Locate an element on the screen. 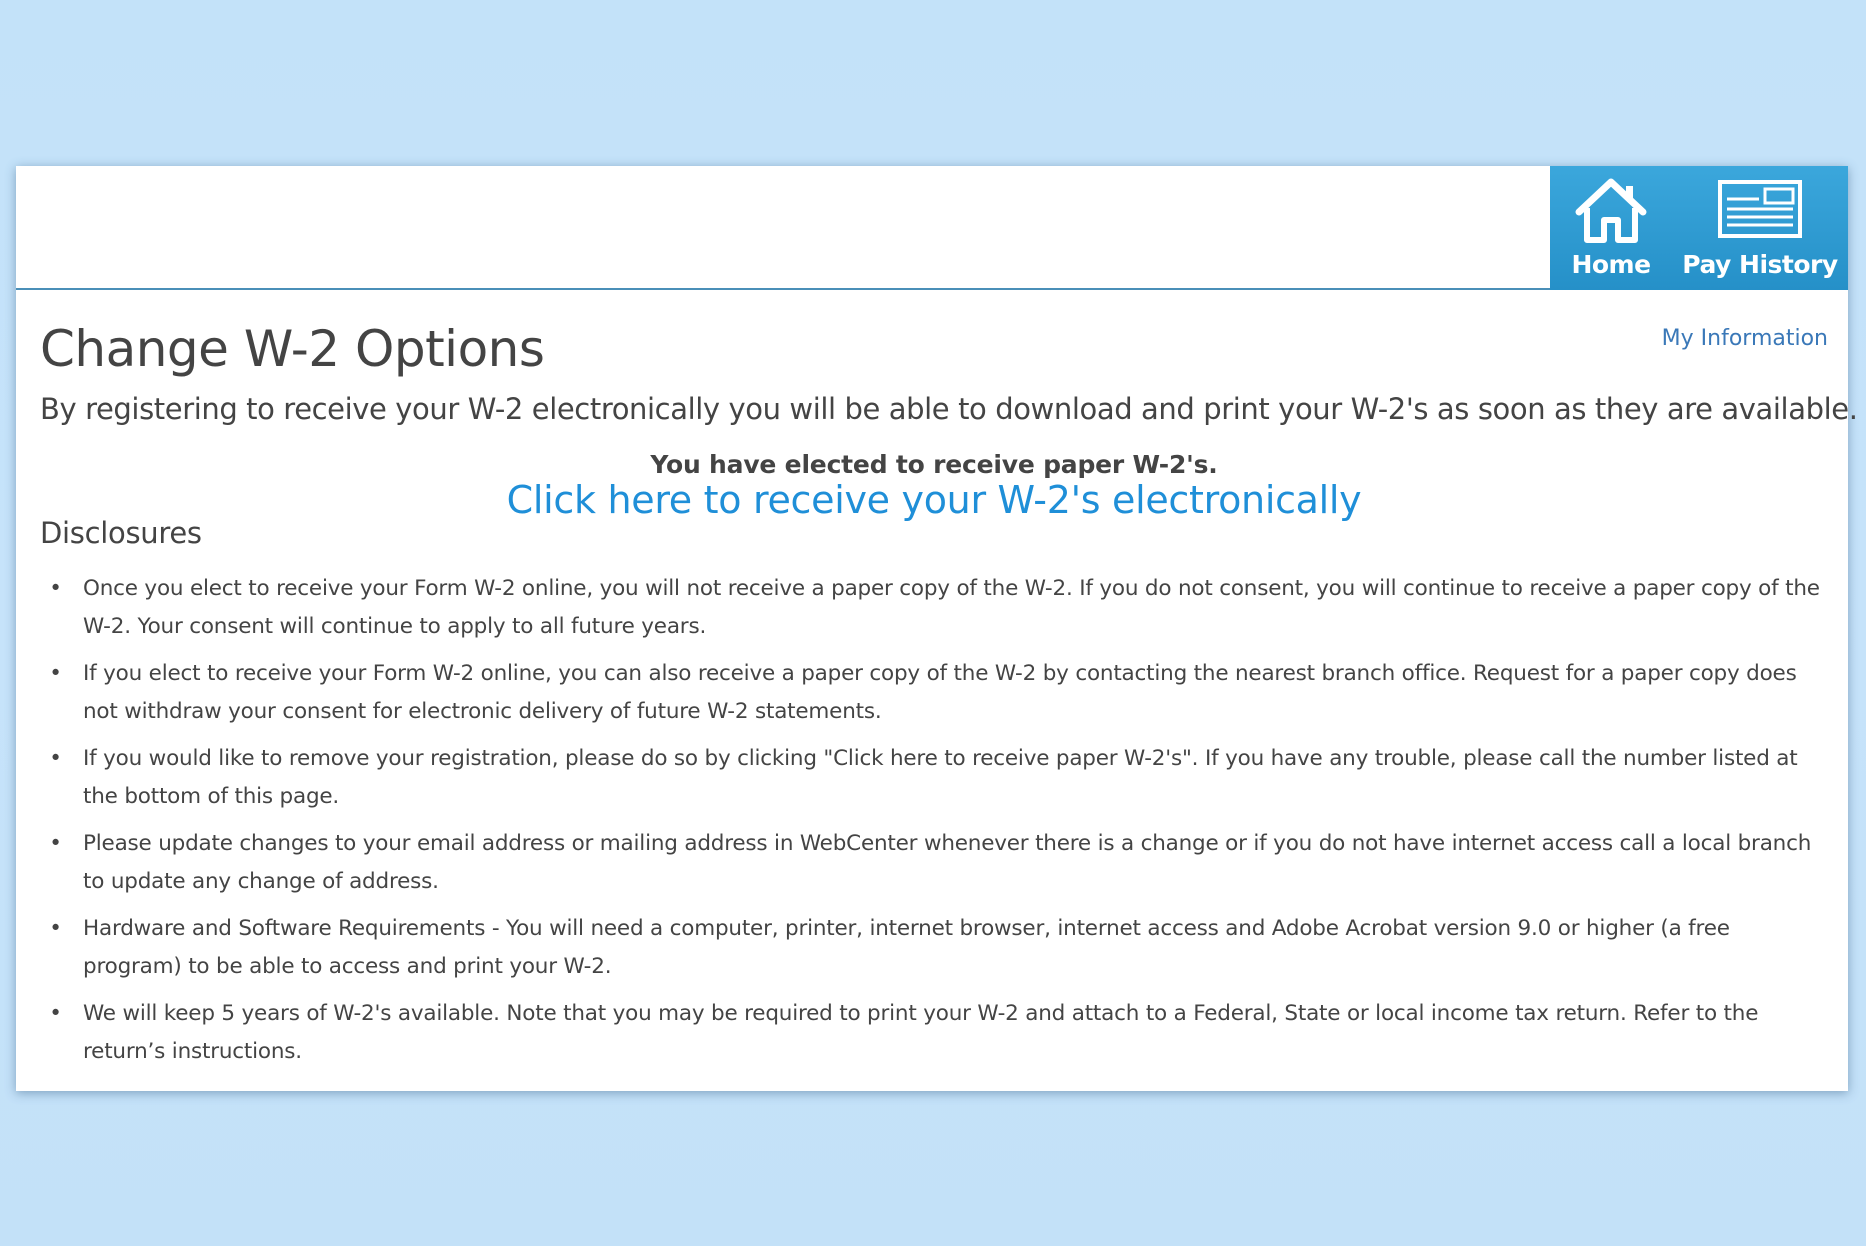  nav-bar: Home Pay History is located at coordinates (1699, 228).